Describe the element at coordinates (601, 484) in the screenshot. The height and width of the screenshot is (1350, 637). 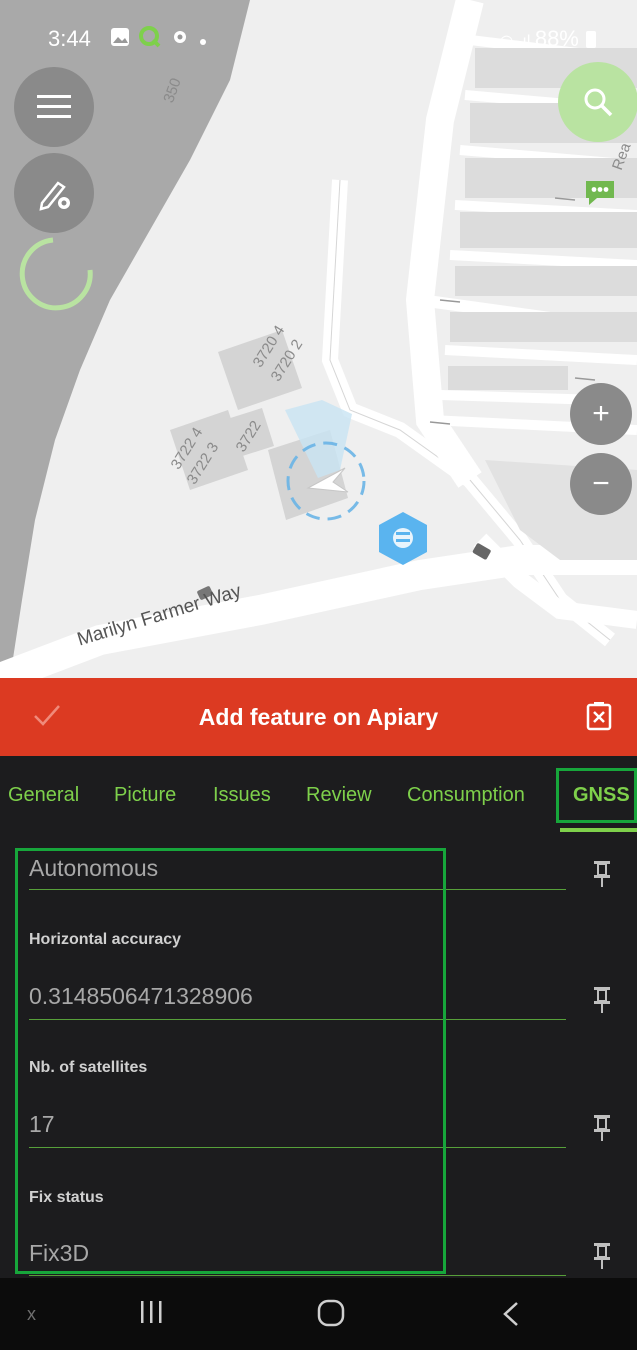
I see `zoom-out-button: −` at that location.